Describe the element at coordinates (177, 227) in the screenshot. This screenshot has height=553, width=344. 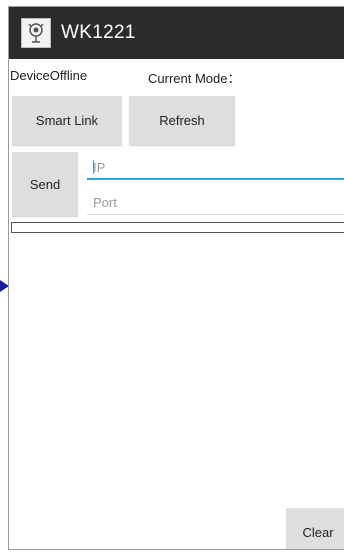
I see `progress-bar` at that location.